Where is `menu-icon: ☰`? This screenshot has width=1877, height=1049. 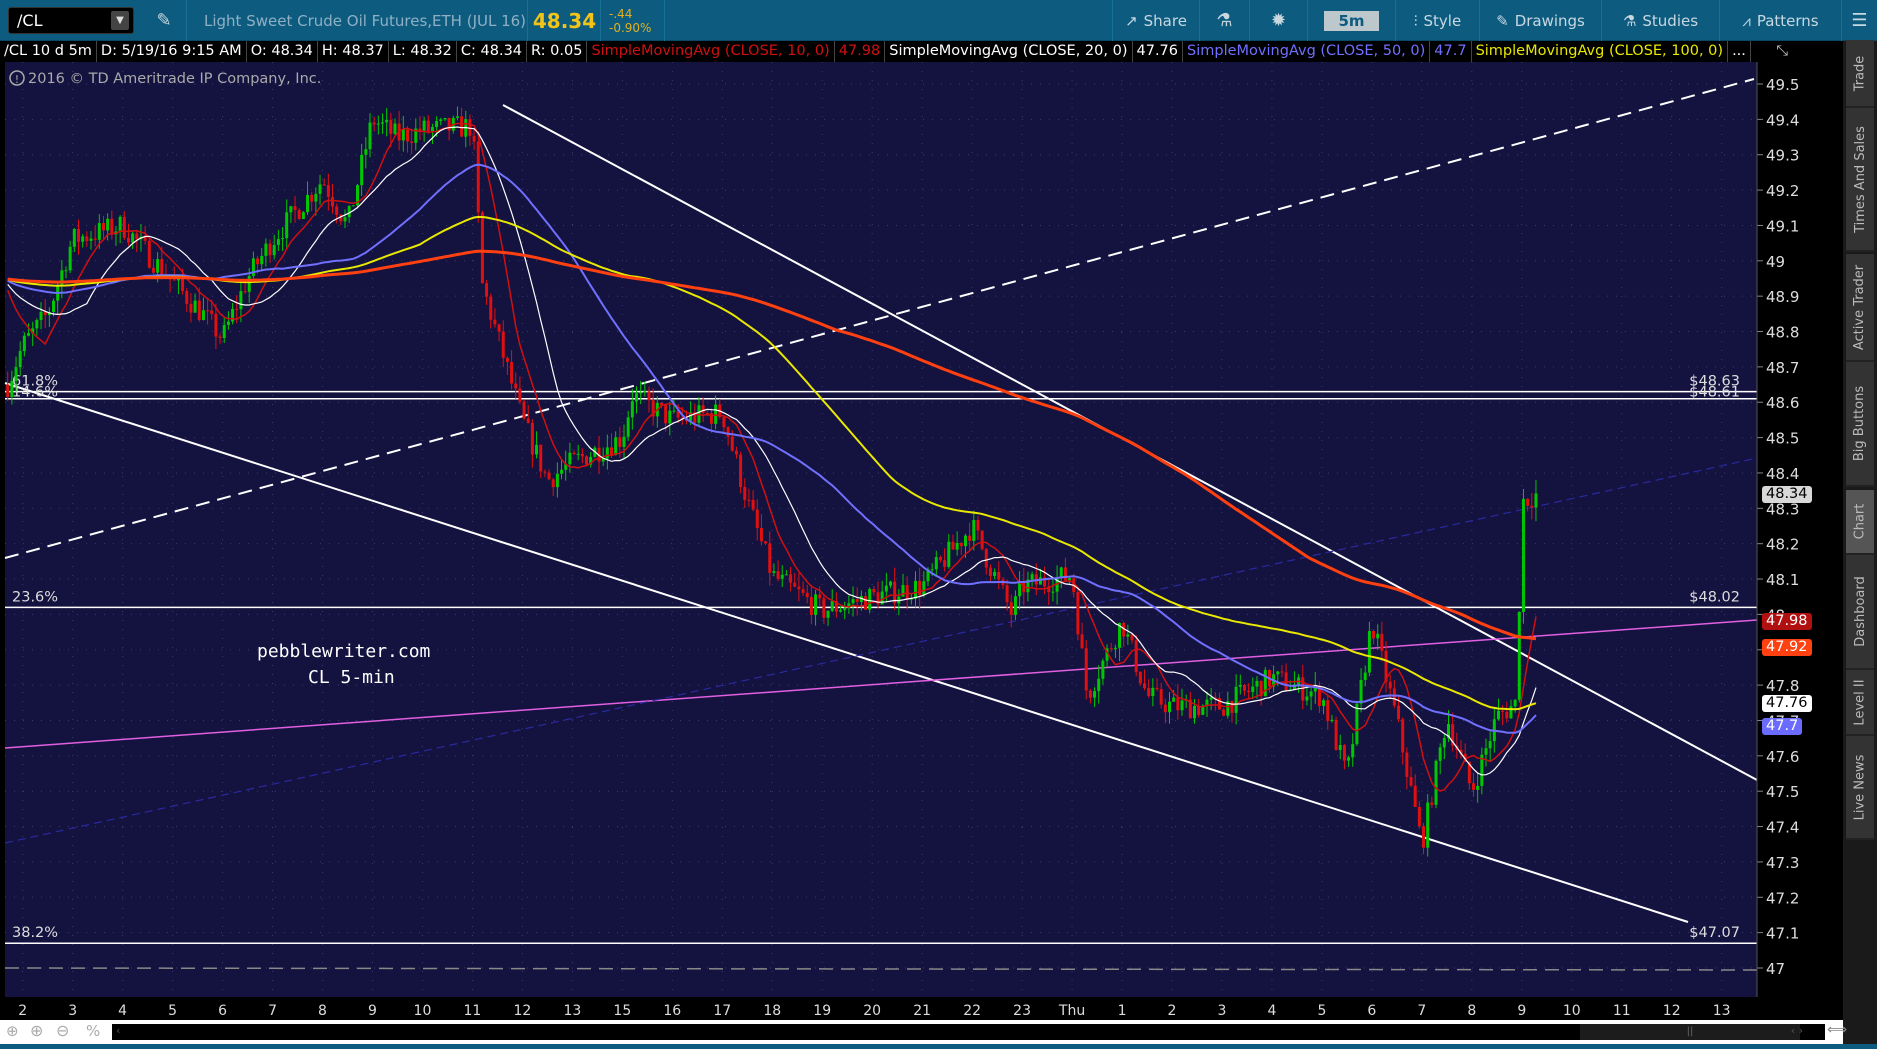 menu-icon: ☰ is located at coordinates (1859, 20).